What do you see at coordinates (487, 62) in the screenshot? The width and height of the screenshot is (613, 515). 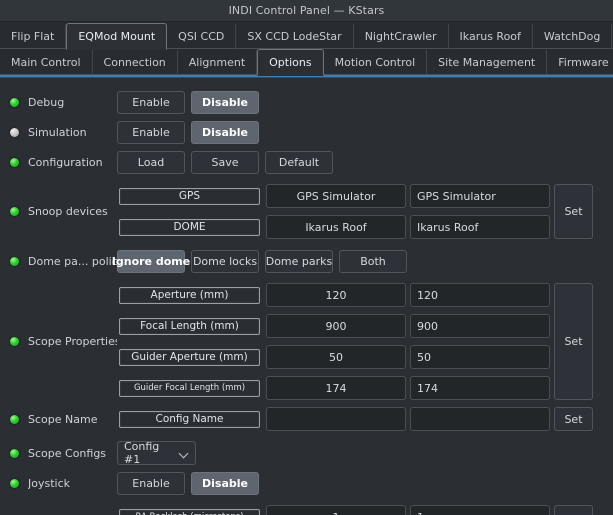 I see `tab-site-management: Site Management` at bounding box center [487, 62].